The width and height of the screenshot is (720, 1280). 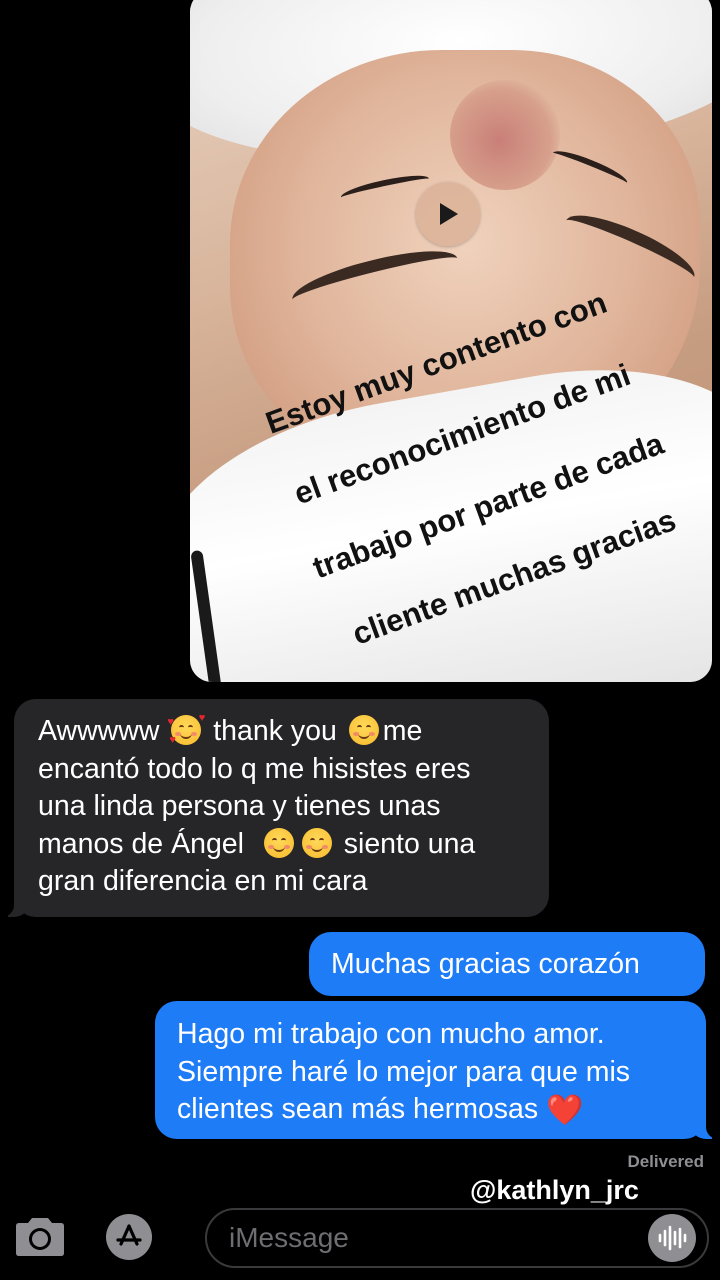 I want to click on message-line: Muchas gracias corazón, so click(x=485, y=964).